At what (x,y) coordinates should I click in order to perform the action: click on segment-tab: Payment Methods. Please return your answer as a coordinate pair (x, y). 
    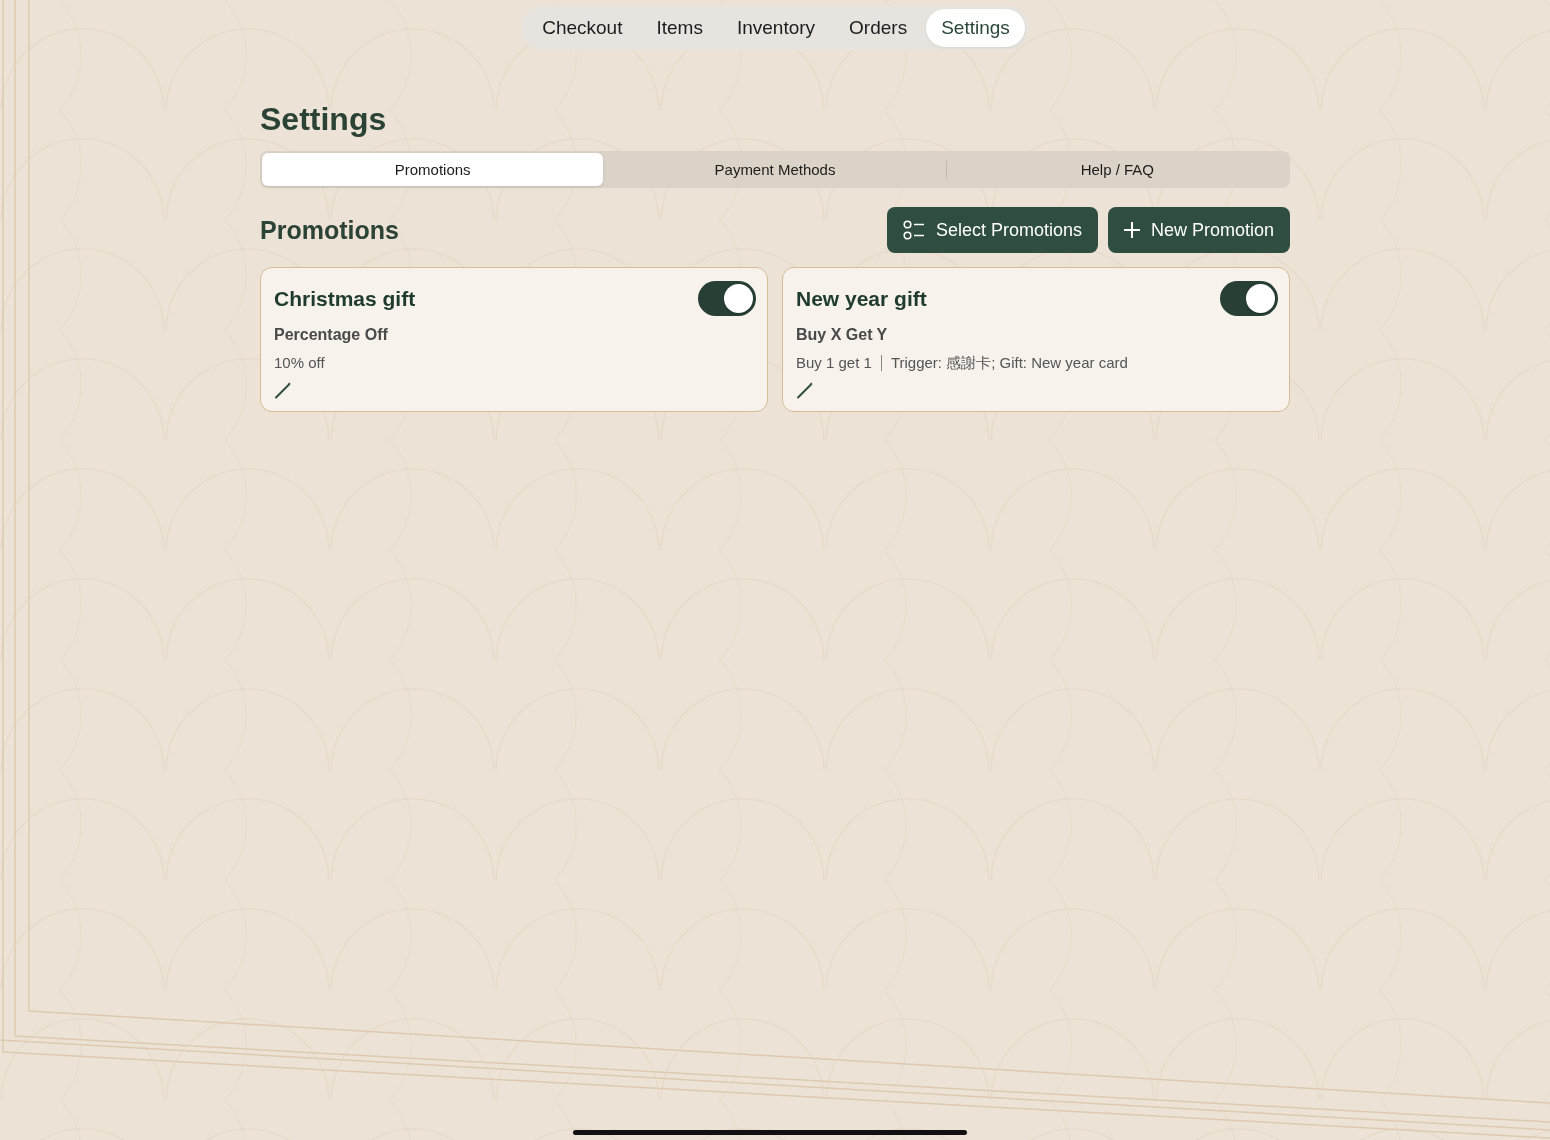
    Looking at the image, I should click on (775, 169).